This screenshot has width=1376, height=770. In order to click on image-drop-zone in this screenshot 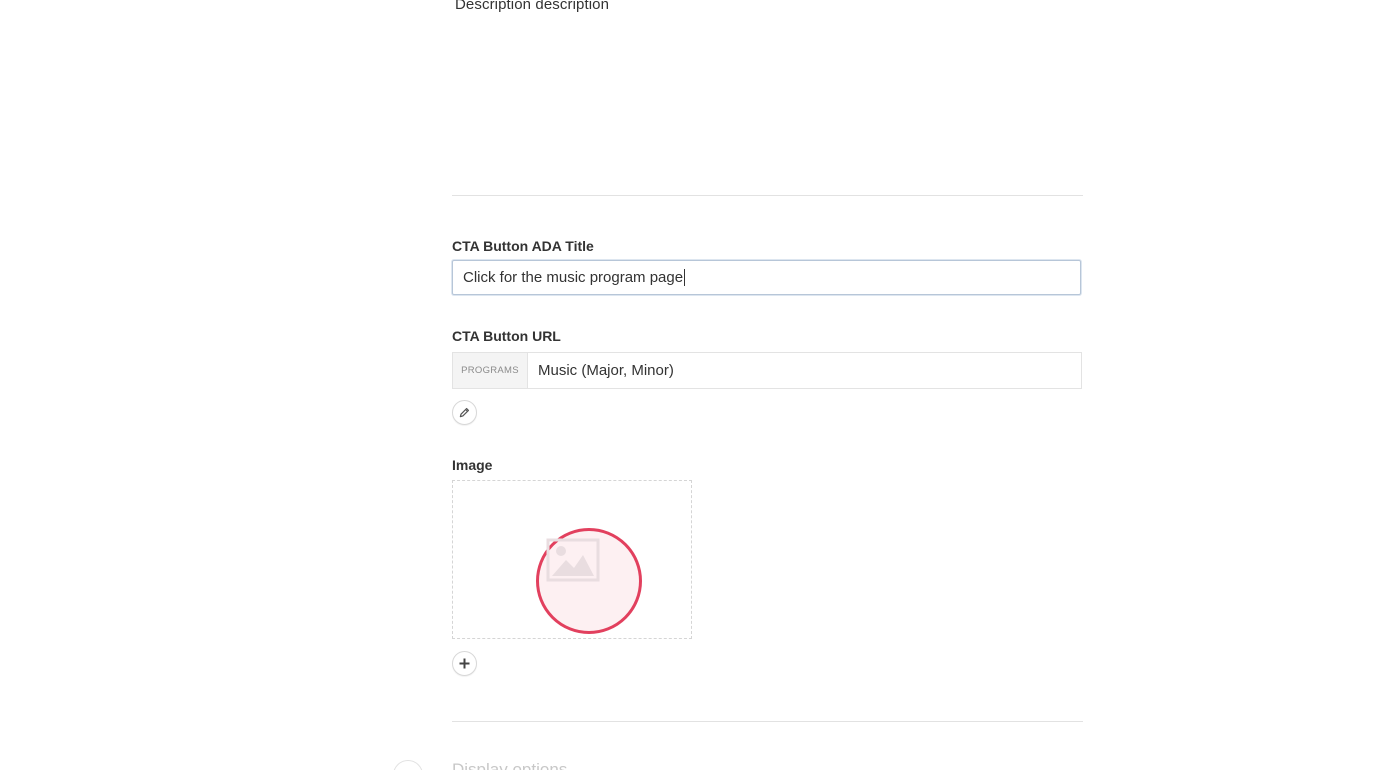, I will do `click(572, 559)`.